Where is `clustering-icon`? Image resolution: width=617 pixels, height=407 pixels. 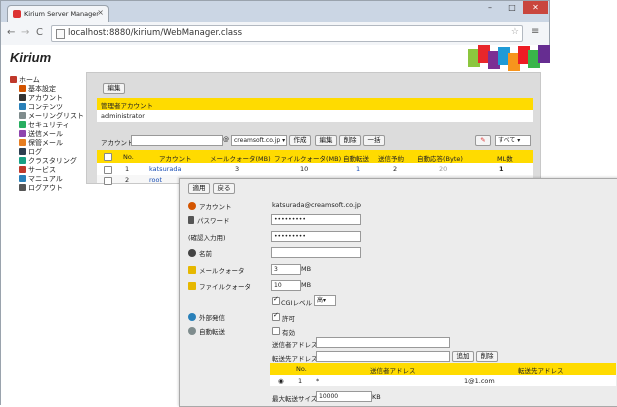 clustering-icon is located at coordinates (22, 160).